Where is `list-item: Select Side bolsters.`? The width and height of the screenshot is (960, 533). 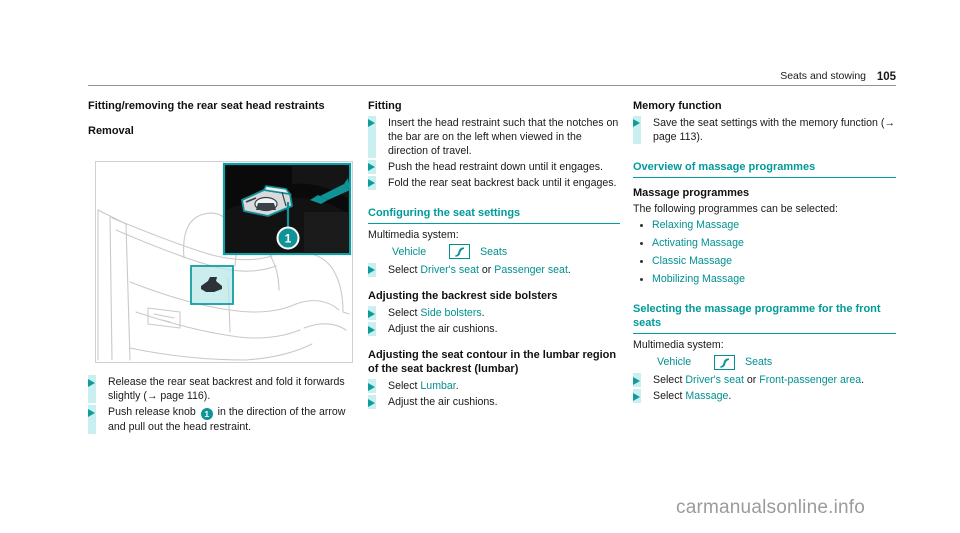
list-item: Select Side bolsters. is located at coordinates (494, 313).